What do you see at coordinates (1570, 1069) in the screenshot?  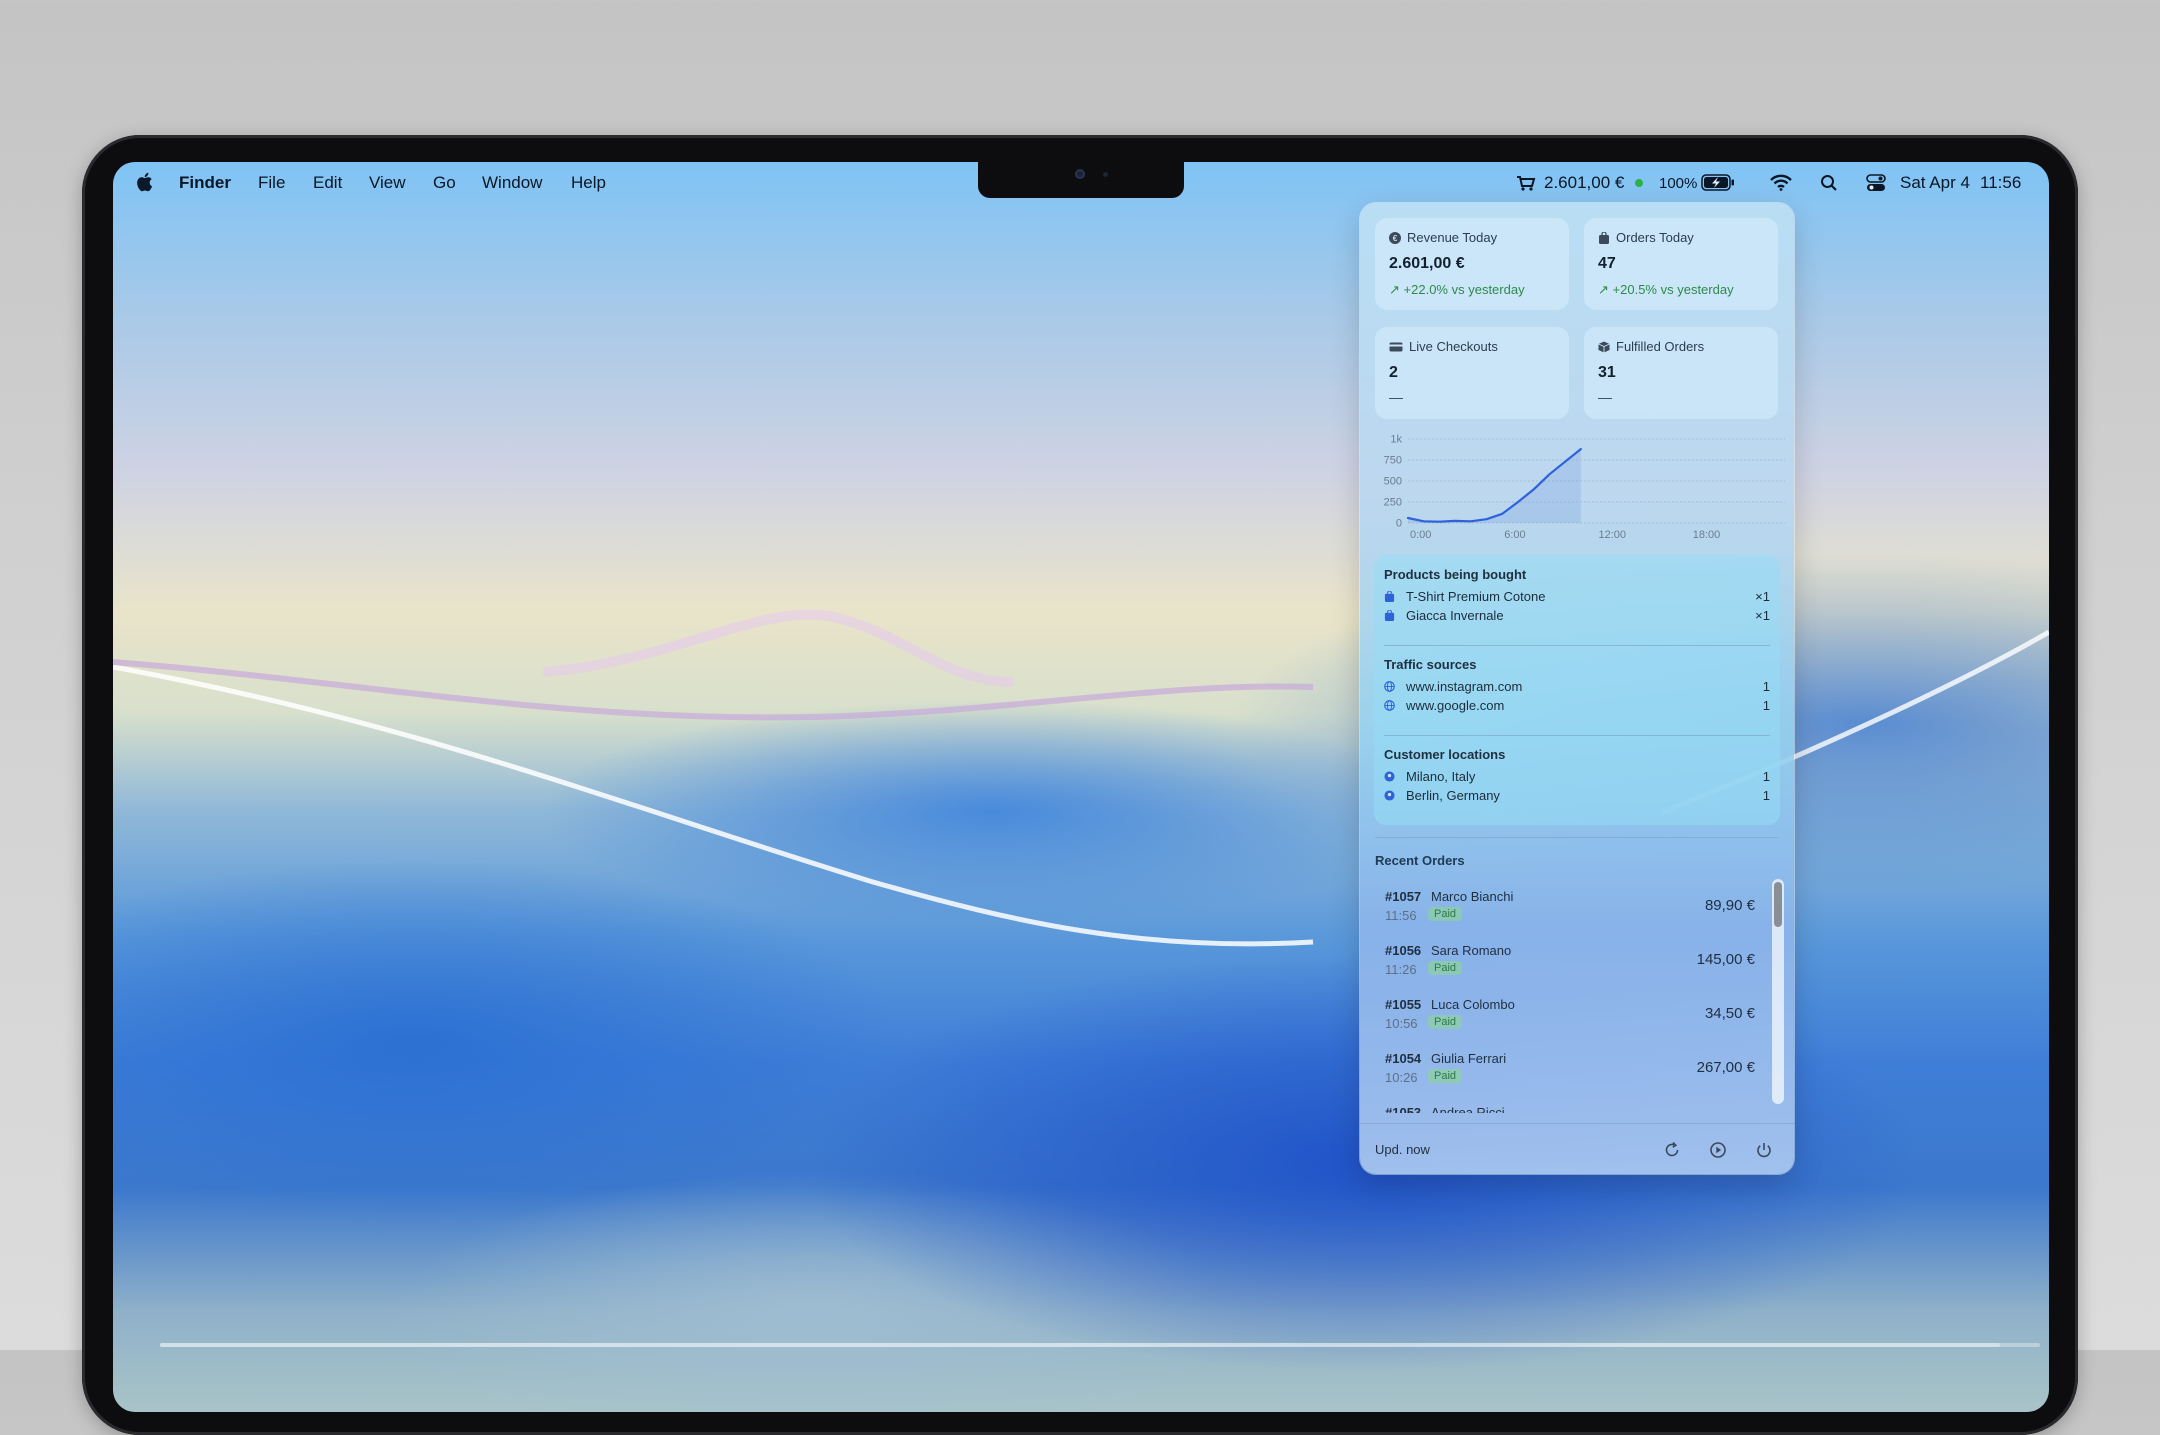 I see `order-row: #1054 Giulia Ferrari 10:26 Paid 267,00 €` at bounding box center [1570, 1069].